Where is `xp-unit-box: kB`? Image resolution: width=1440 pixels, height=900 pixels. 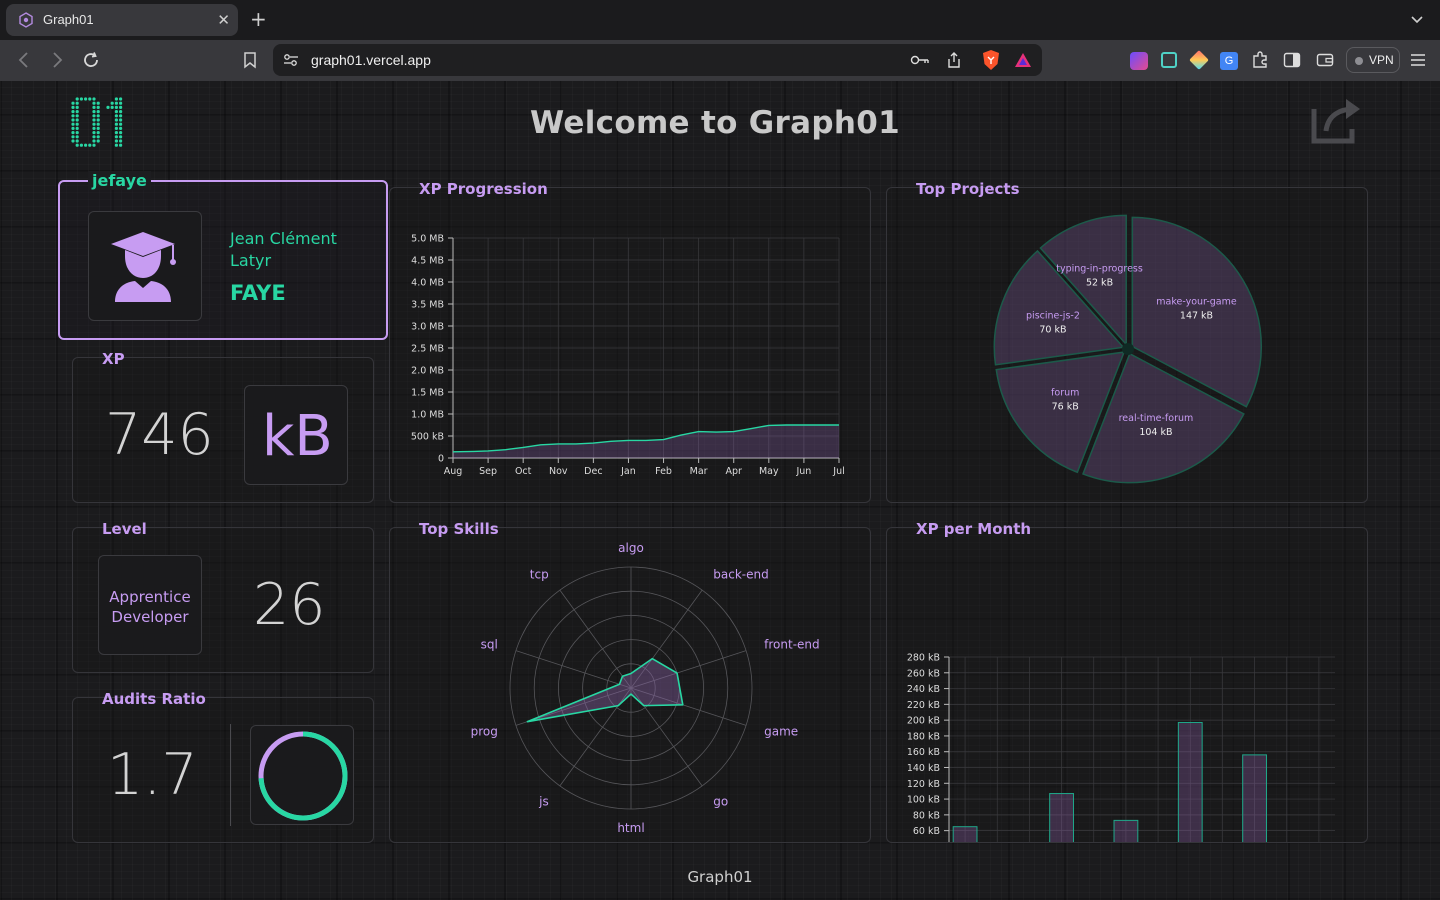
xp-unit-box: kB is located at coordinates (296, 435).